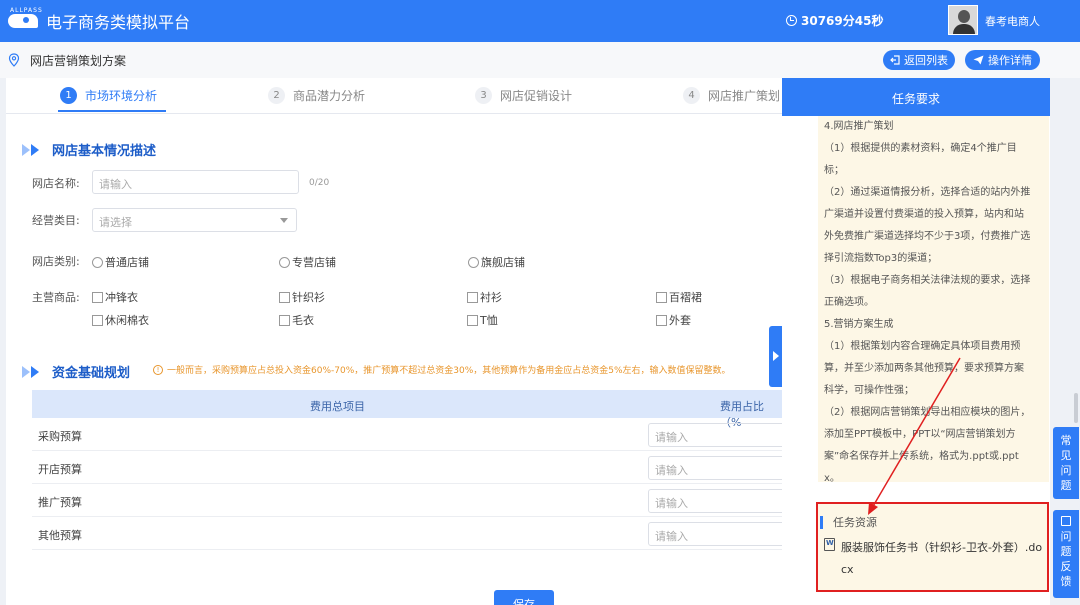 The width and height of the screenshot is (1080, 605). What do you see at coordinates (276, 95) in the screenshot?
I see `step-number: 2` at bounding box center [276, 95].